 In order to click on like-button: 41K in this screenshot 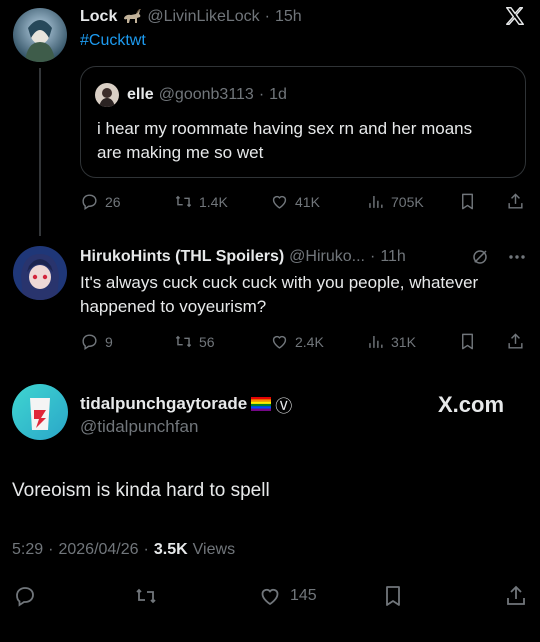, I will do `click(295, 201)`.